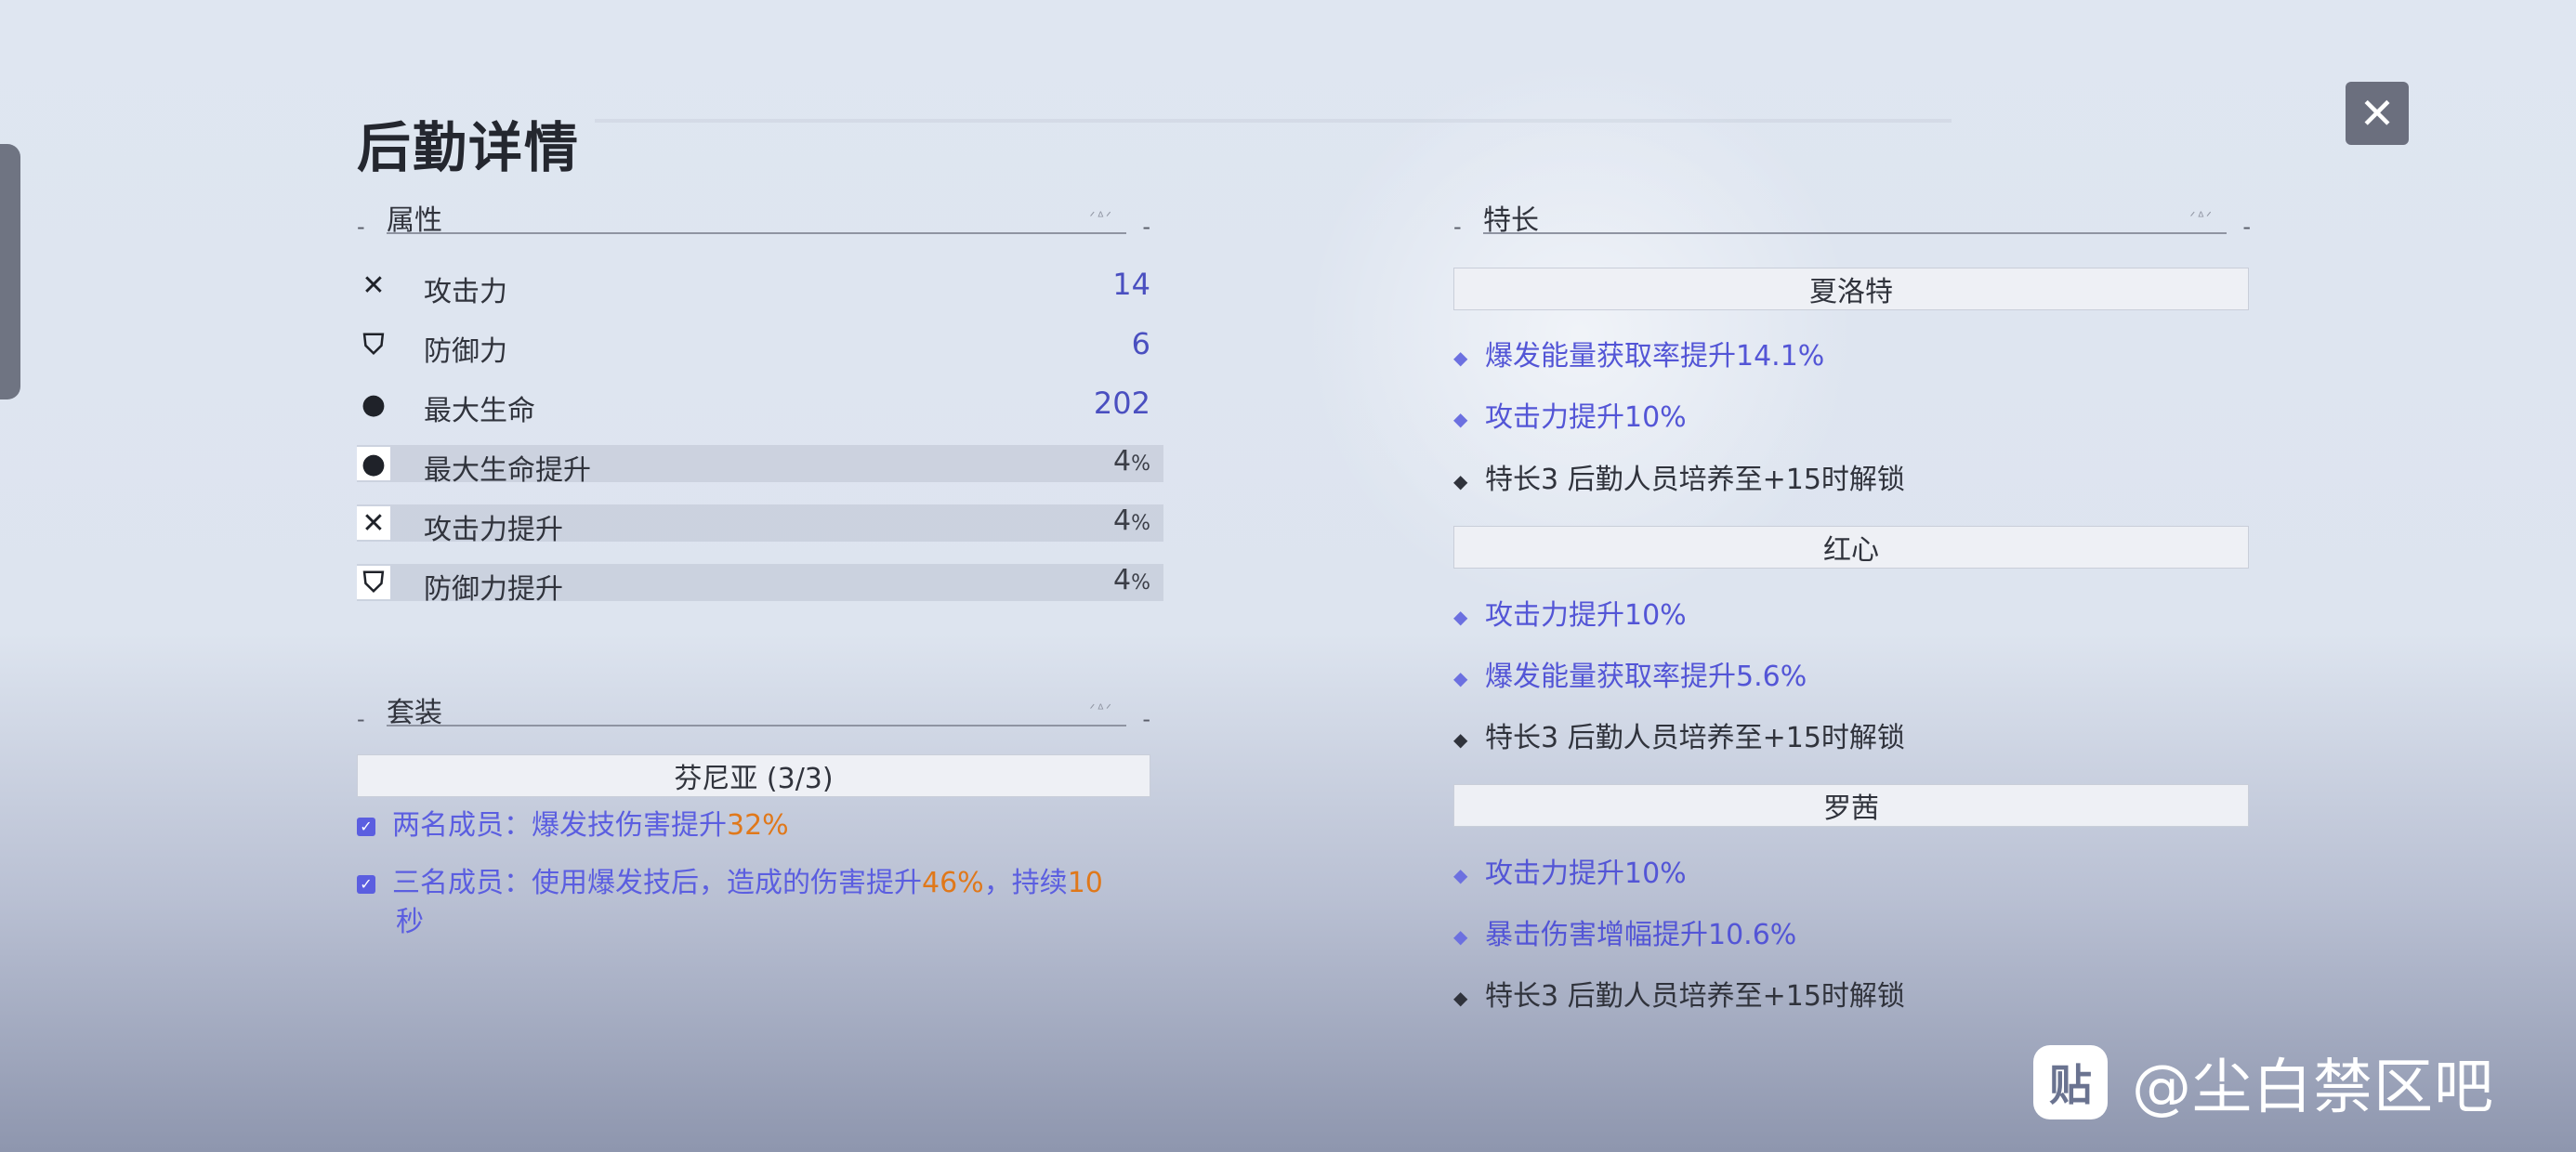 This screenshot has height=1152, width=2576. I want to click on specialty-group-name: 夏洛特, so click(1851, 292).